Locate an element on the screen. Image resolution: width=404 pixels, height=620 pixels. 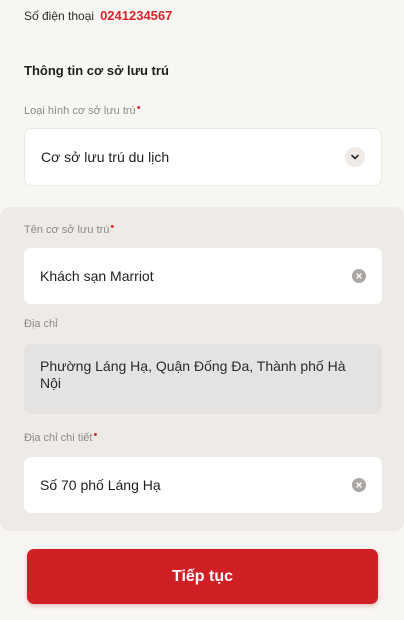
address-detail-input: Số 70 phố Láng Hạ is located at coordinates (203, 485).